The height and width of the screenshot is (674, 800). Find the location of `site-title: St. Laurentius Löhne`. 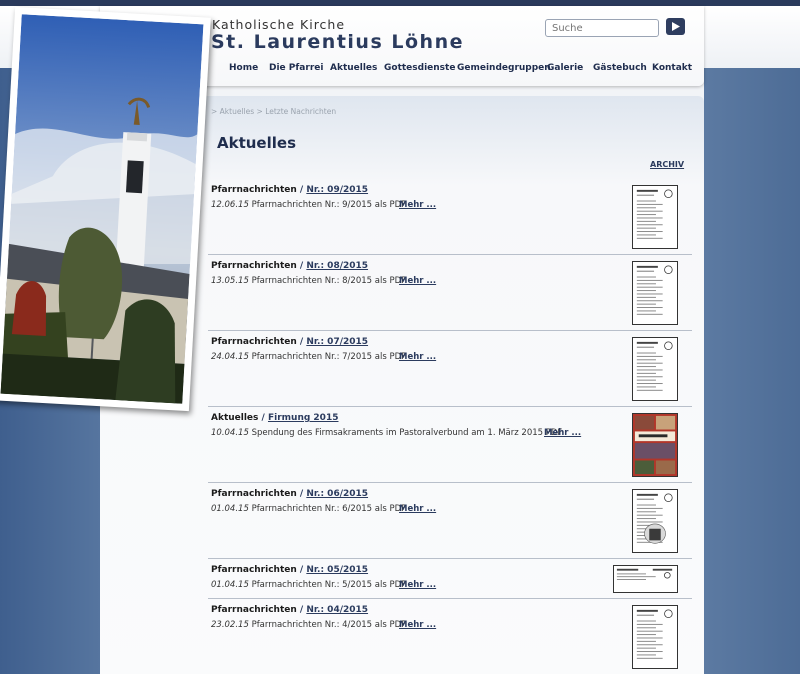

site-title: St. Laurentius Löhne is located at coordinates (337, 42).